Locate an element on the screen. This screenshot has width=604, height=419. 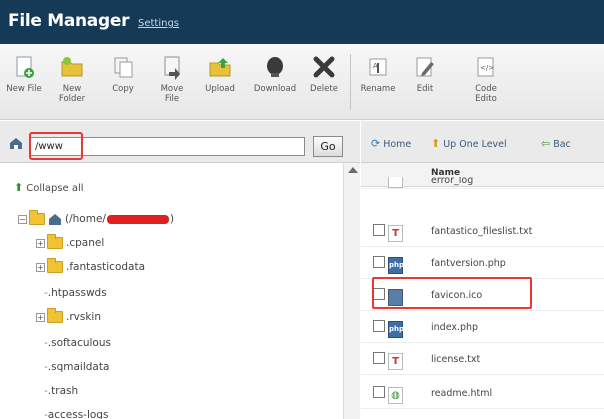
upload-button: Upload is located at coordinates (220, 71).